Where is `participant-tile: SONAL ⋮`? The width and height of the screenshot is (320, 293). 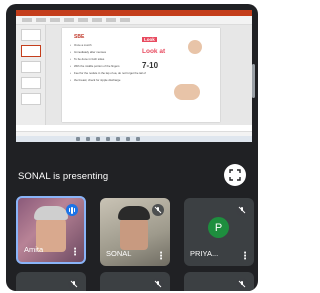
participant-tile: SONAL ⋮ is located at coordinates (135, 232).